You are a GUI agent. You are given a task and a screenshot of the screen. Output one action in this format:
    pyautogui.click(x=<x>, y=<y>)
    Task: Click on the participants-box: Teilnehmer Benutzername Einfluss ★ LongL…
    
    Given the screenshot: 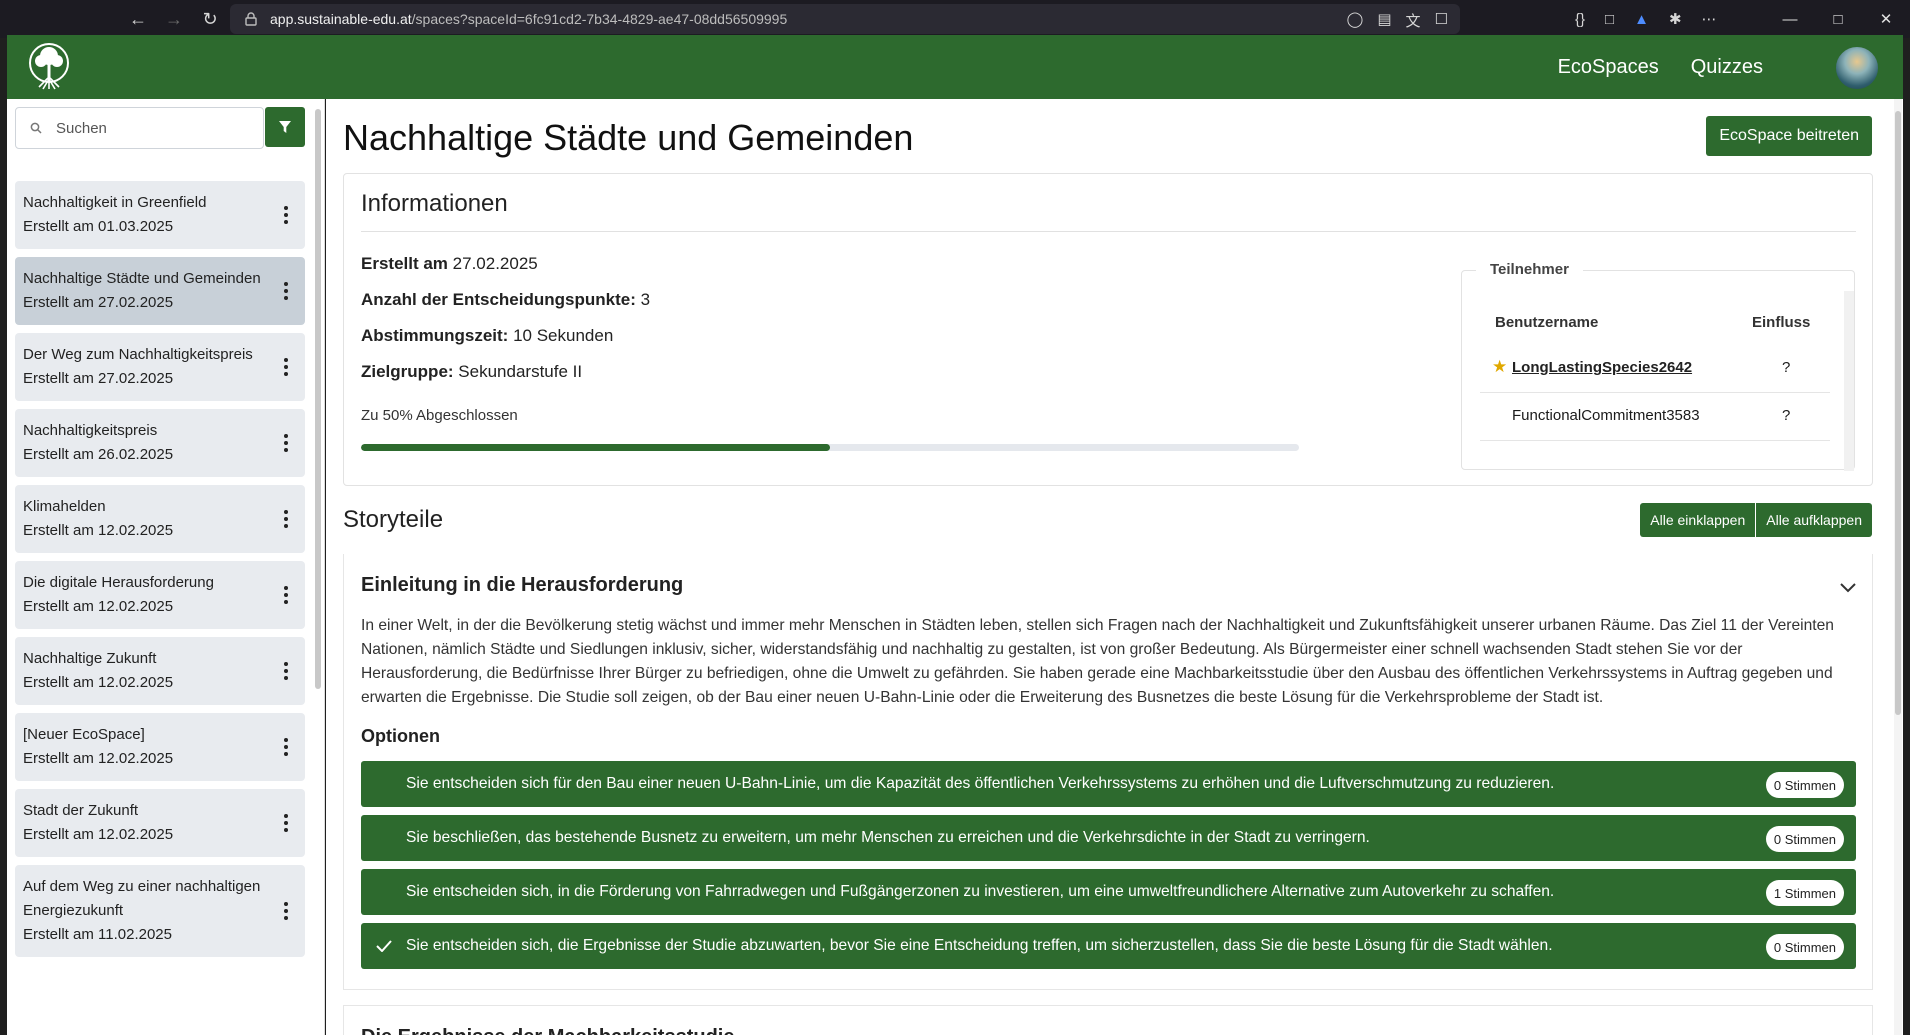 What is the action you would take?
    pyautogui.click(x=1658, y=366)
    